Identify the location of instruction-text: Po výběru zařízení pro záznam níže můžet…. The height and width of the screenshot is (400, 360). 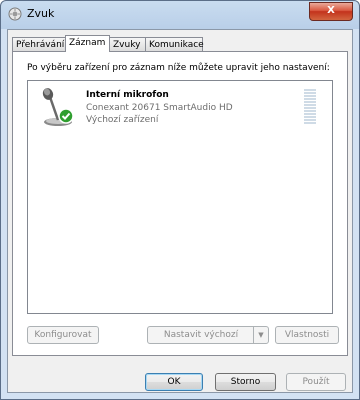
(178, 68).